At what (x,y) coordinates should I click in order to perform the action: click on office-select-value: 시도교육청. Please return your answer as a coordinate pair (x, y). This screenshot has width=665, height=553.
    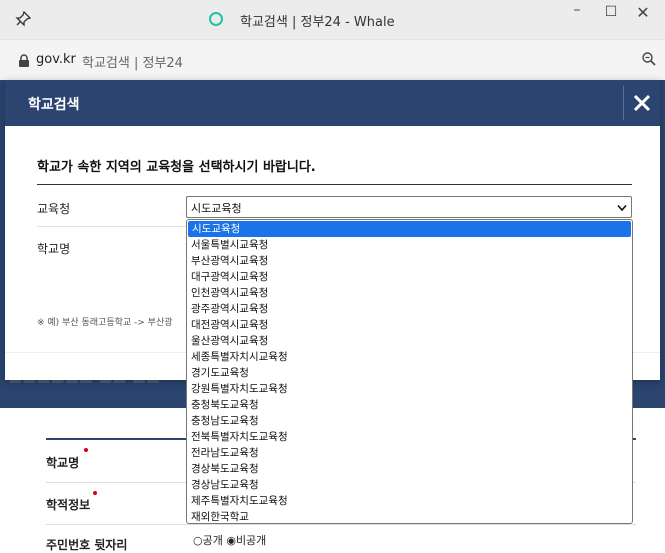
    Looking at the image, I should click on (216, 208).